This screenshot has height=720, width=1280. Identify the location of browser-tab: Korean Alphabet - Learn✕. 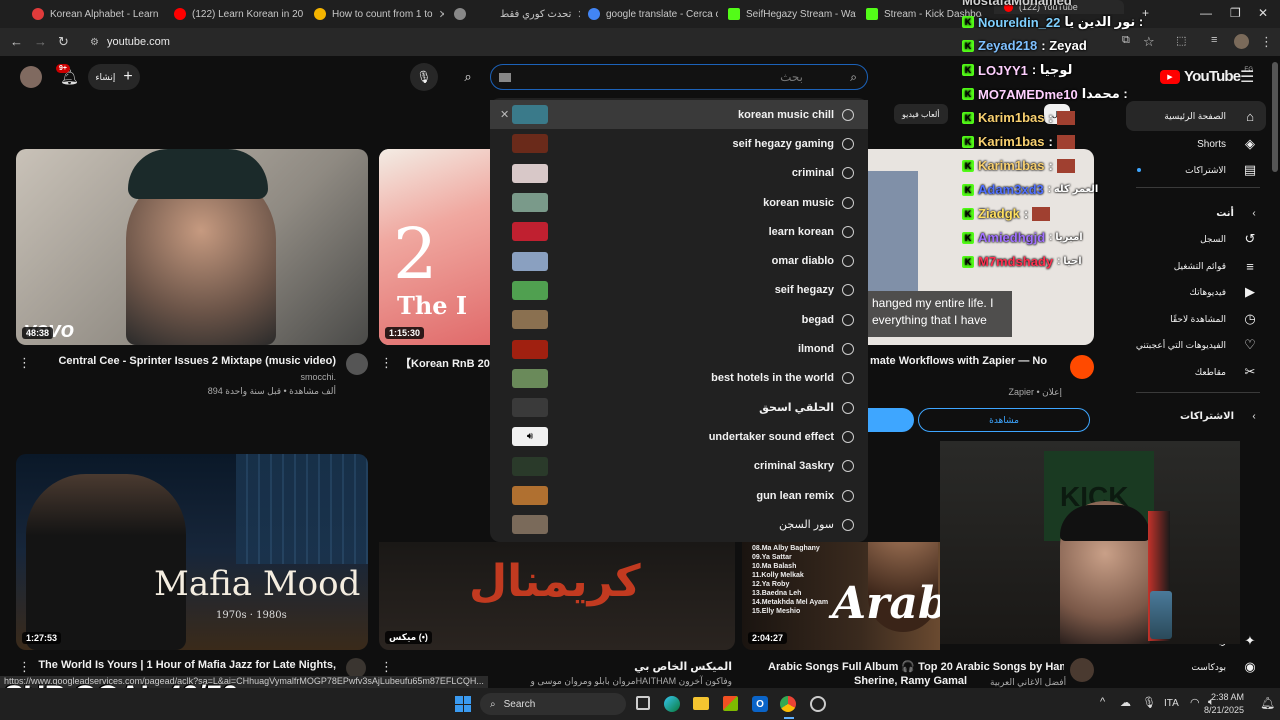
(93, 14).